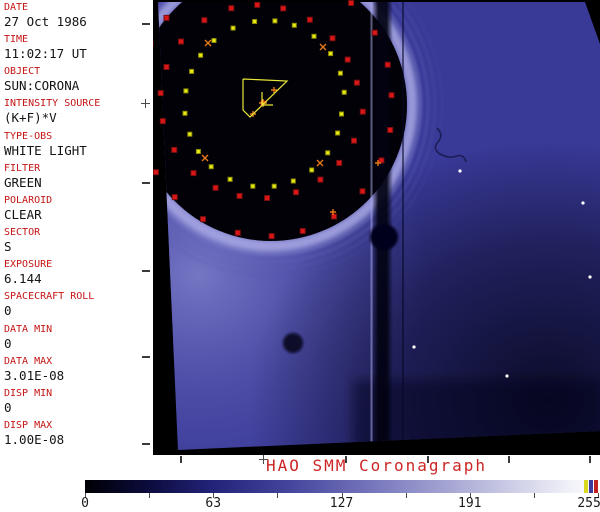 The width and height of the screenshot is (600, 512). What do you see at coordinates (28, 200) in the screenshot?
I see `field-label: POLAROID` at bounding box center [28, 200].